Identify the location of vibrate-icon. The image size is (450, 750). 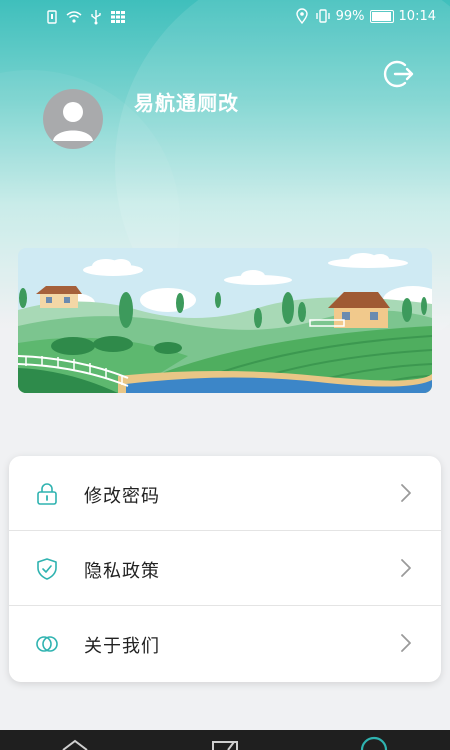
(322, 16).